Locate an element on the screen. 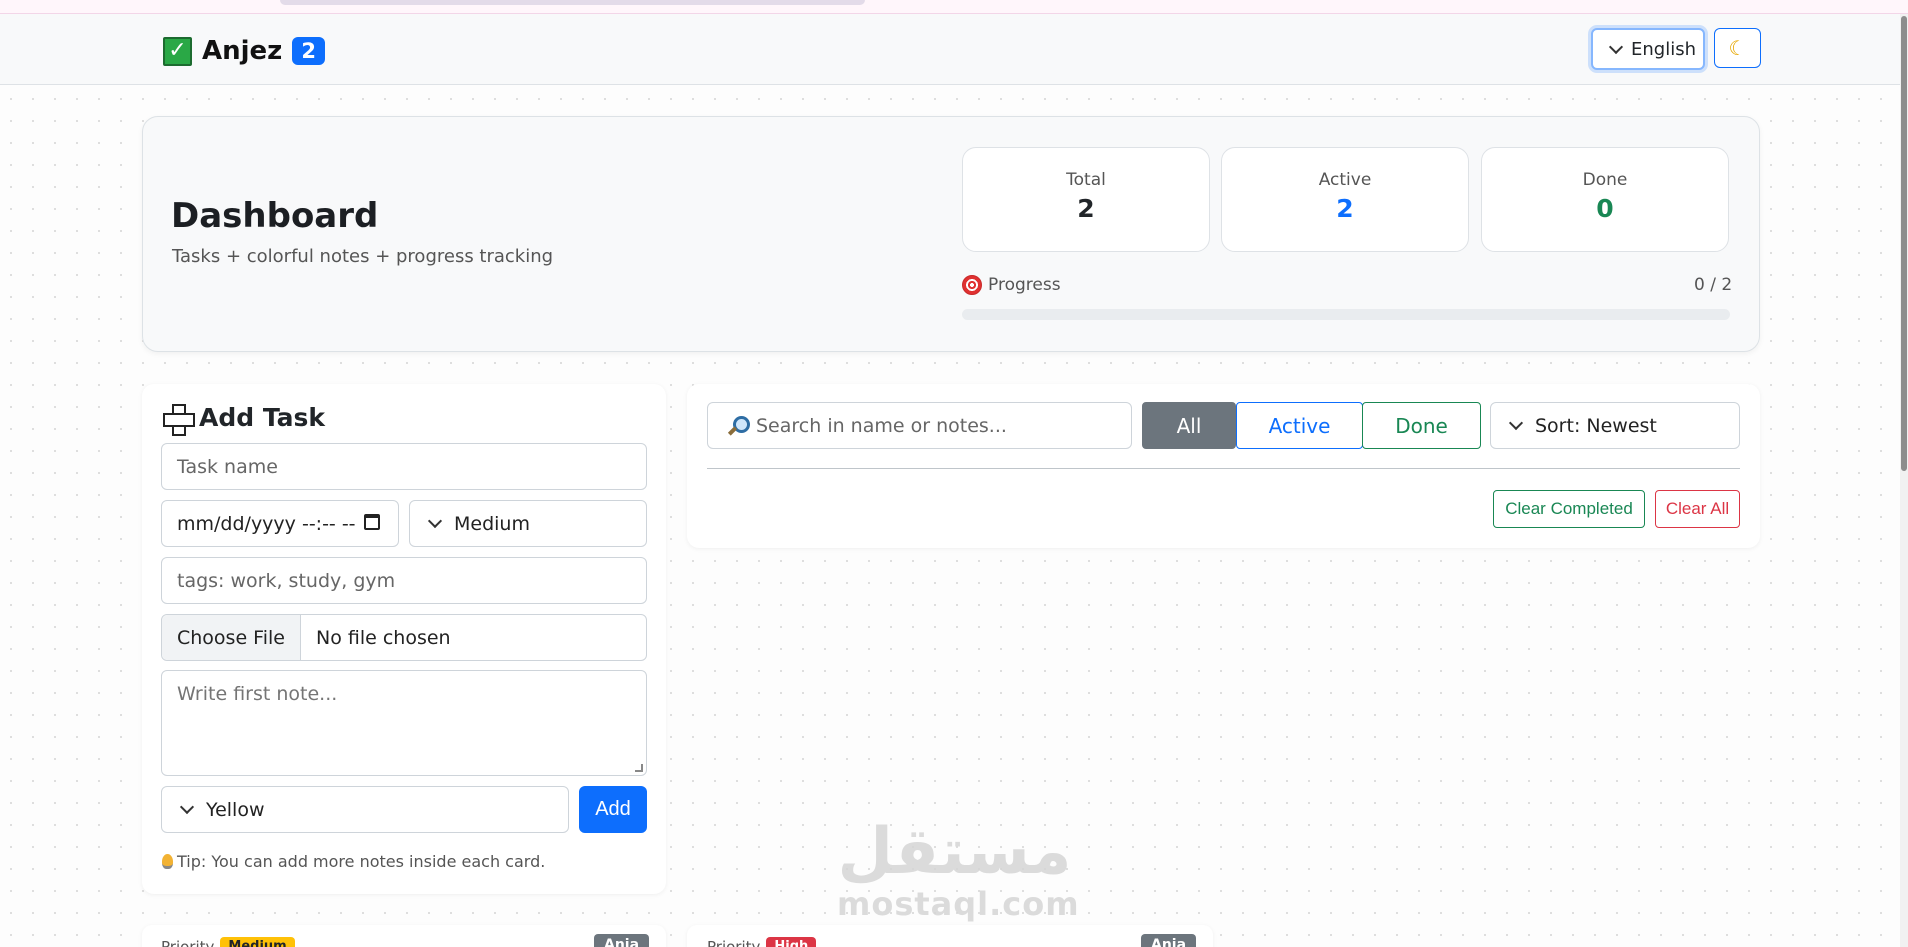 The width and height of the screenshot is (1908, 947). choose-file-button: Choose File is located at coordinates (231, 637).